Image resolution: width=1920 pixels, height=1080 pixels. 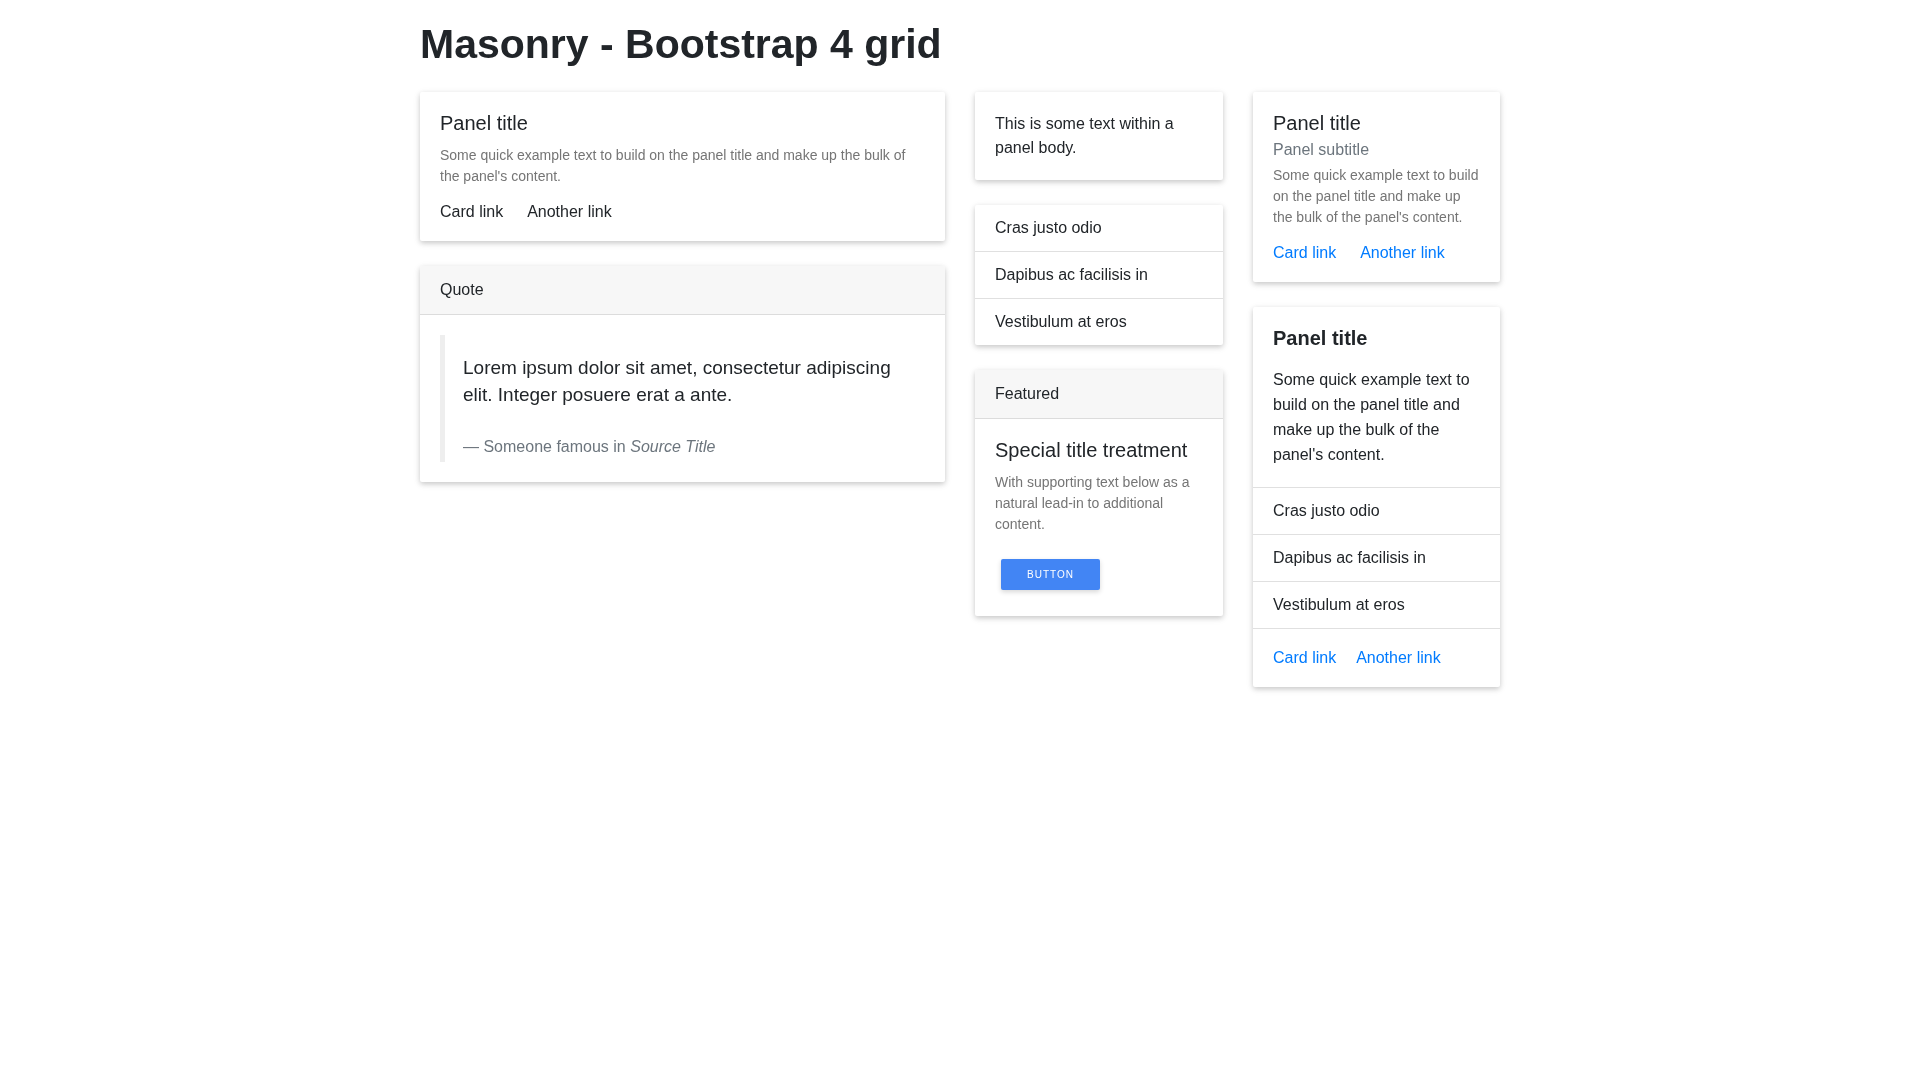 I want to click on quote-source: — Someone famous in Source Title, so click(x=590, y=448).